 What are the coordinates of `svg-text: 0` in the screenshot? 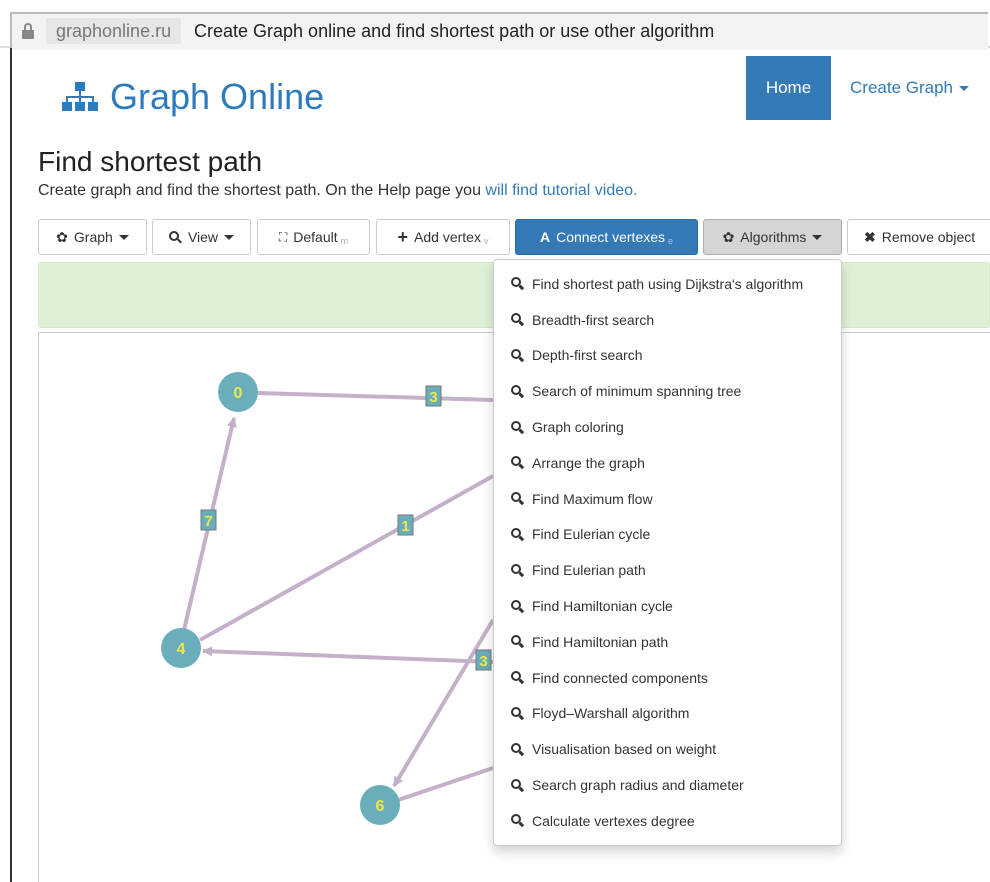 It's located at (238, 393).